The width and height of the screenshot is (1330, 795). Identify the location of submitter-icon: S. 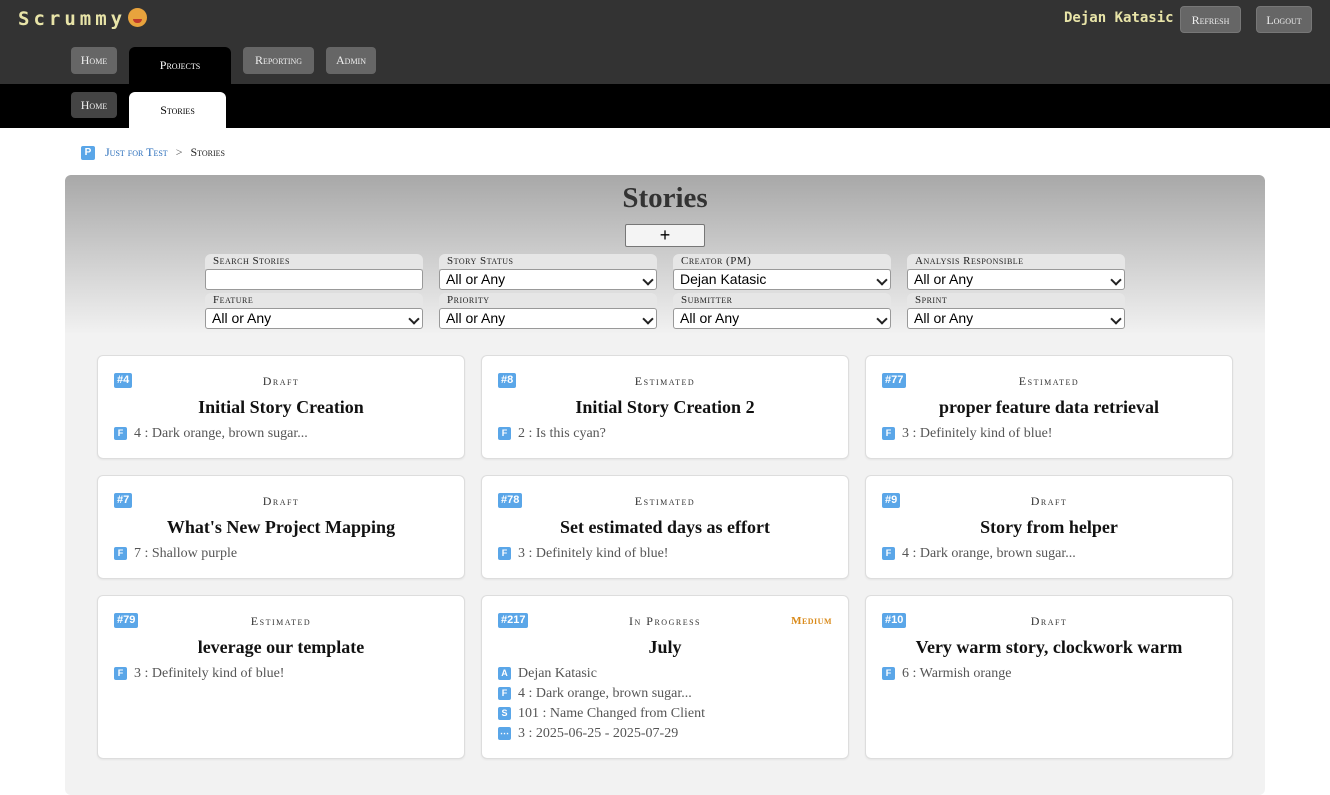
(504, 713).